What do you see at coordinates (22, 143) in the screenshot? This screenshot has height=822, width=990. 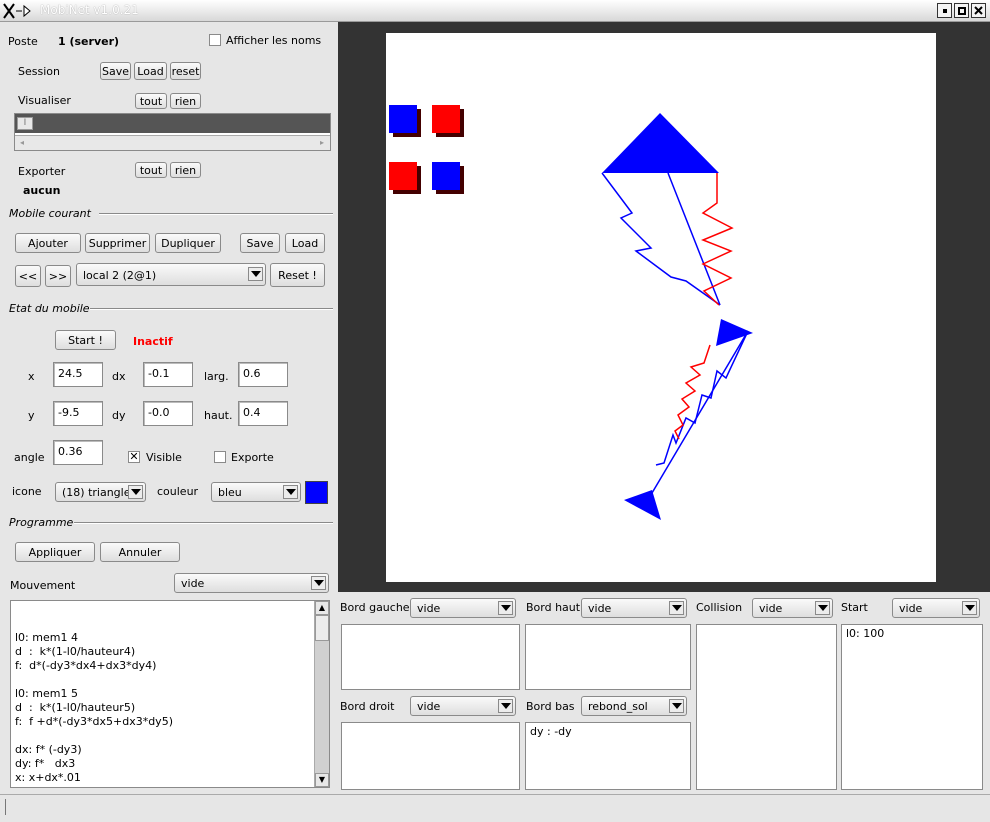 I see `scroll-left-icon: ◂` at bounding box center [22, 143].